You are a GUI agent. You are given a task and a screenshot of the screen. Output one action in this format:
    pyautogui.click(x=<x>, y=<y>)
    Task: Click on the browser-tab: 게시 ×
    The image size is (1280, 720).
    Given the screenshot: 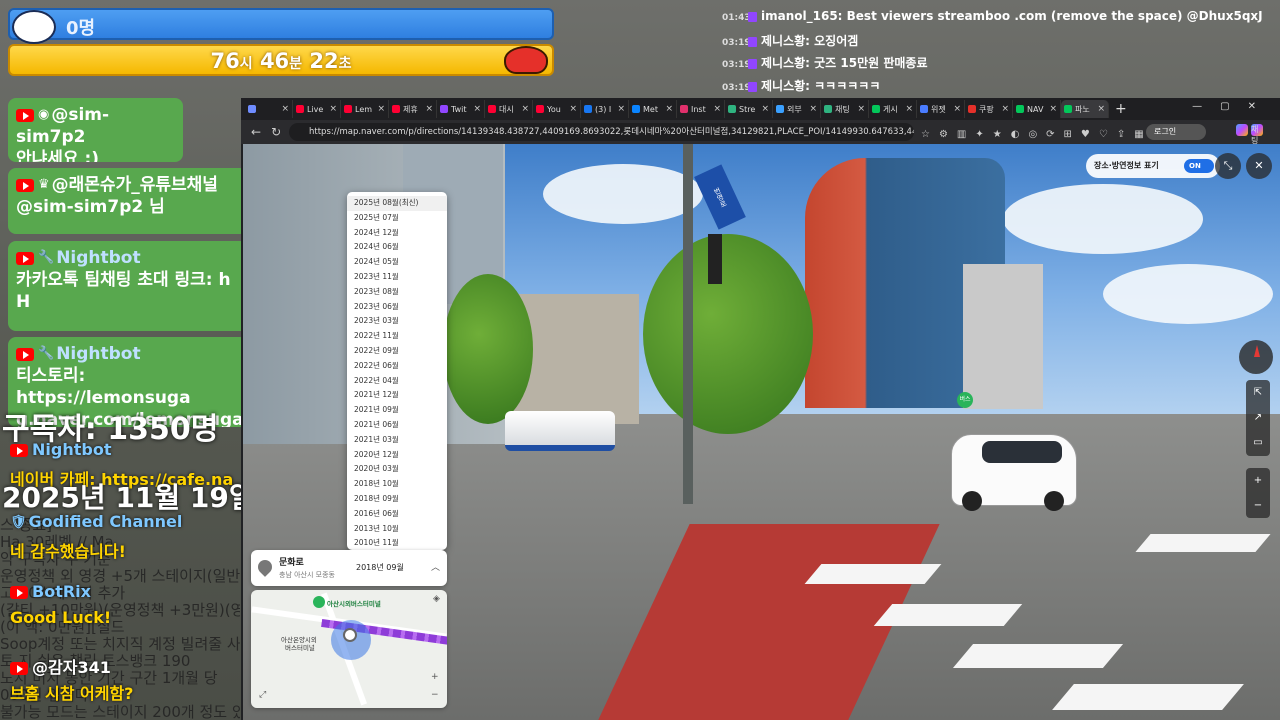 What is the action you would take?
    pyautogui.click(x=893, y=109)
    